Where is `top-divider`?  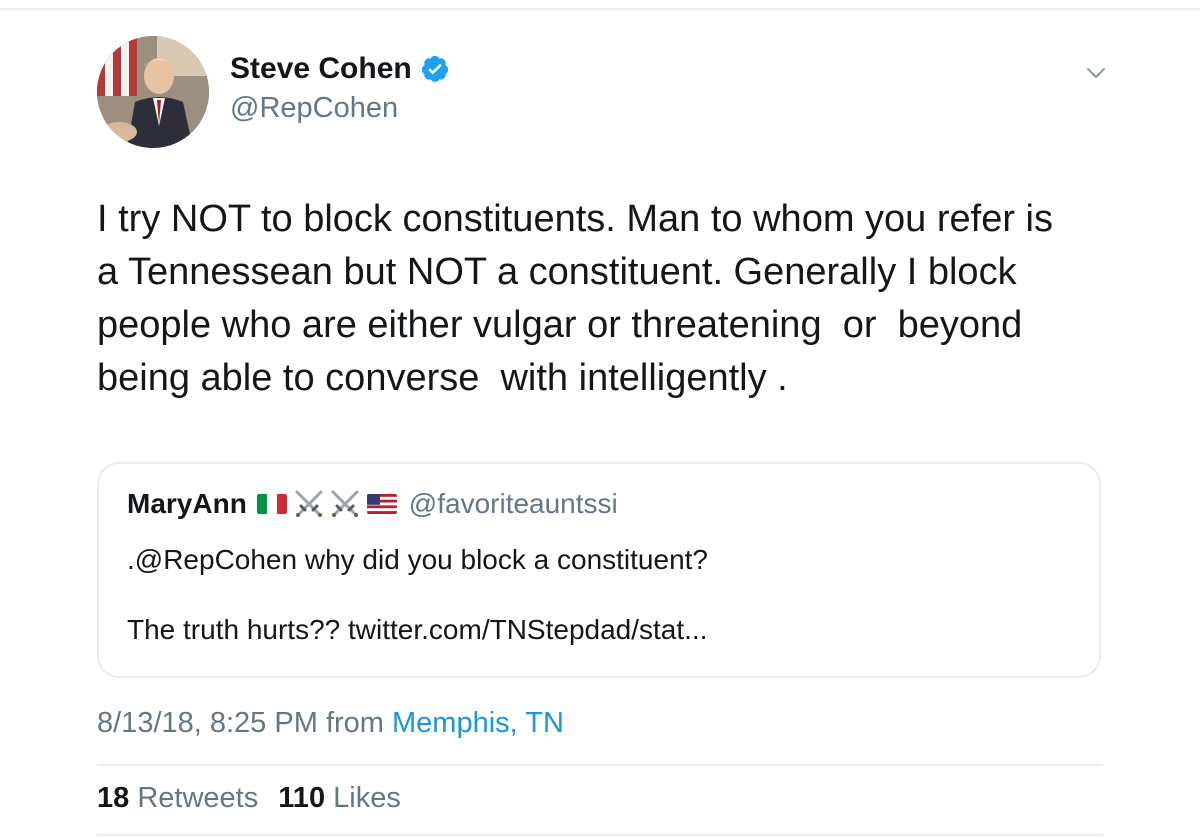 top-divider is located at coordinates (600, 9).